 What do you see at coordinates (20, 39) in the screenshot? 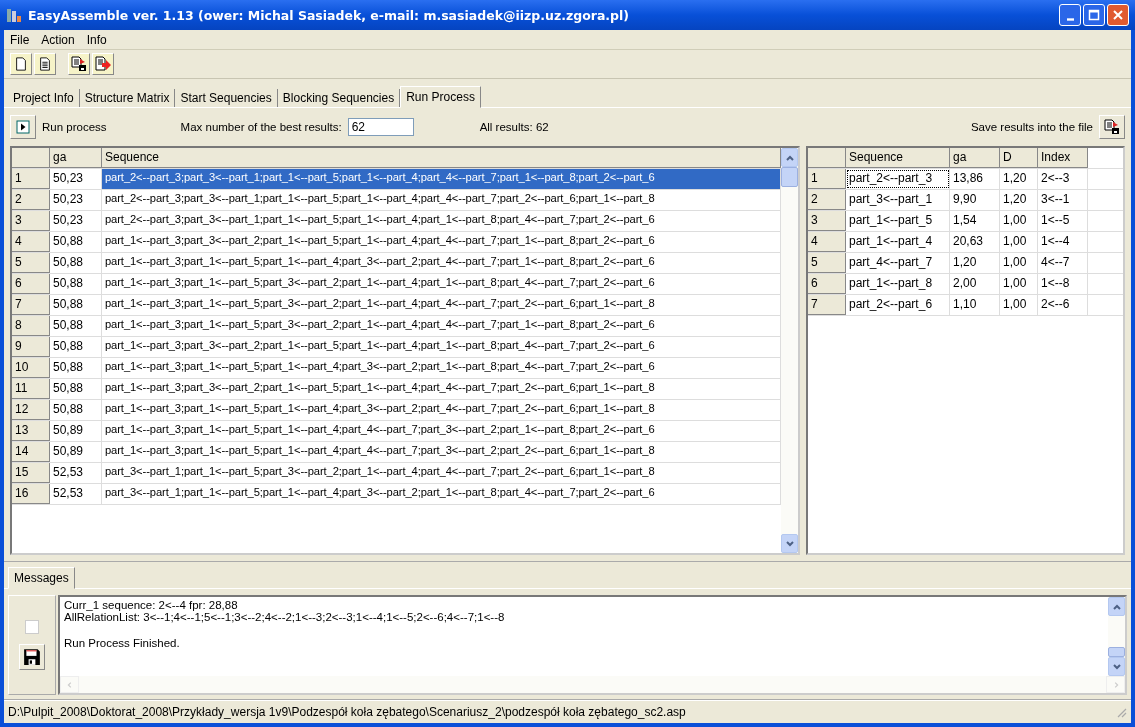
I see `menu-item: File` at bounding box center [20, 39].